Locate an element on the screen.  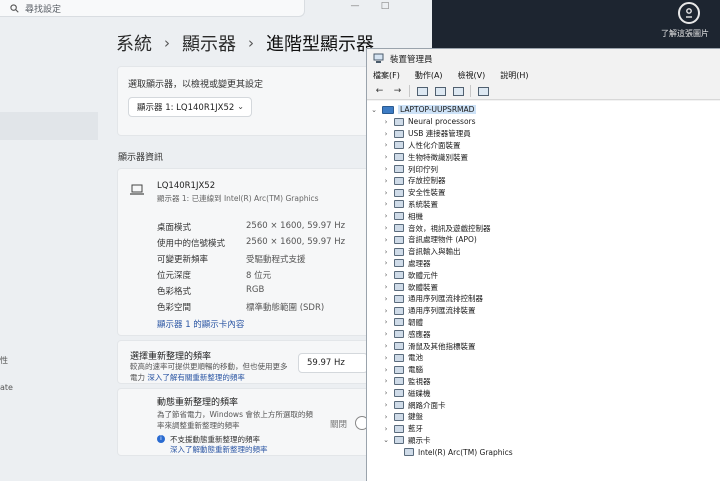
tree-category: › 韌體 is located at coordinates (402, 323).